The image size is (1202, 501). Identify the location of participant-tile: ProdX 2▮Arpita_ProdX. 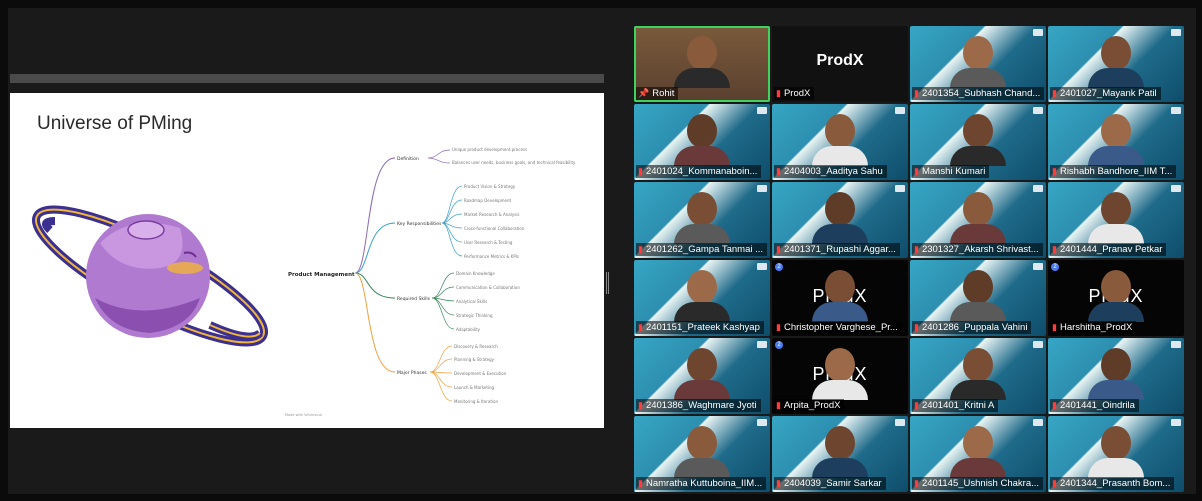
(840, 376).